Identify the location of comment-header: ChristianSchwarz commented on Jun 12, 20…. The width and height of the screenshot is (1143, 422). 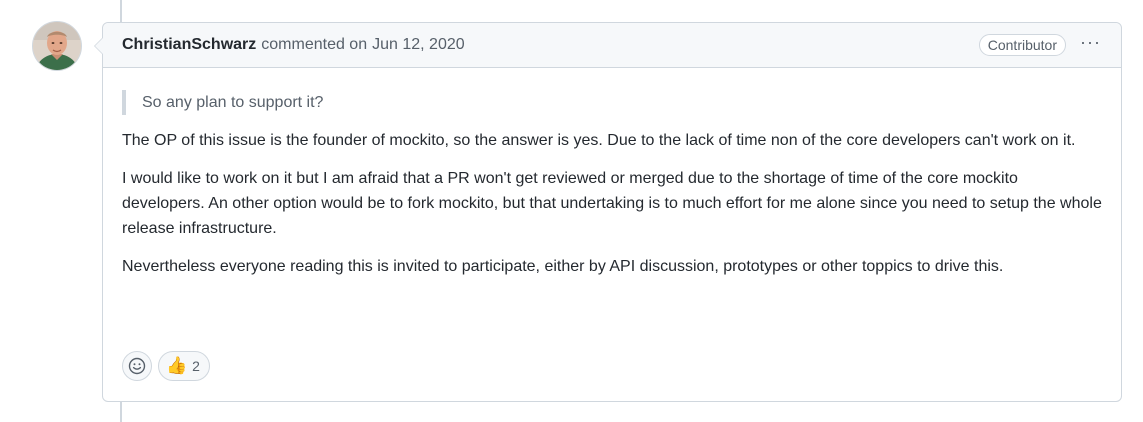
(612, 45).